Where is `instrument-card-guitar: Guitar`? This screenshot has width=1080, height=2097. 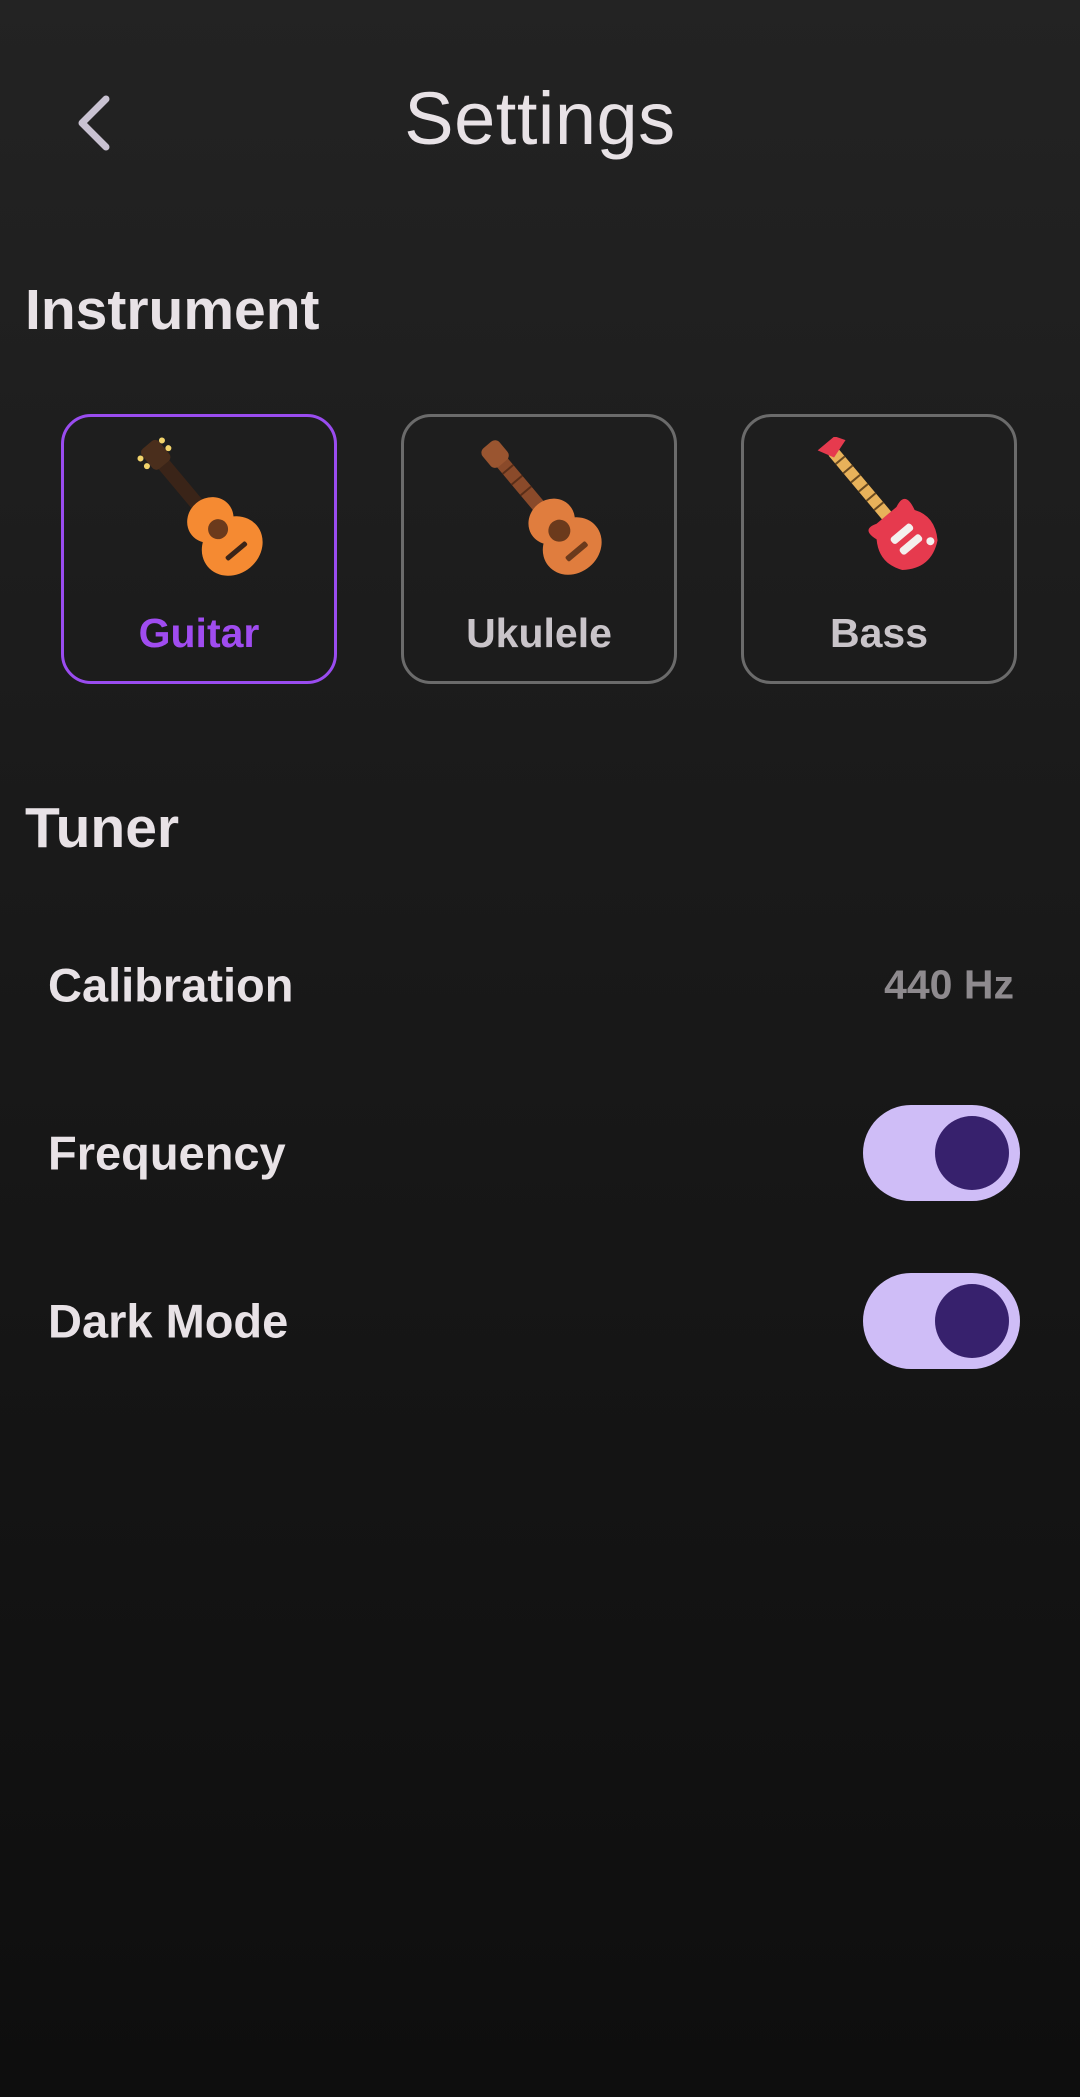
instrument-card-guitar: Guitar is located at coordinates (199, 549).